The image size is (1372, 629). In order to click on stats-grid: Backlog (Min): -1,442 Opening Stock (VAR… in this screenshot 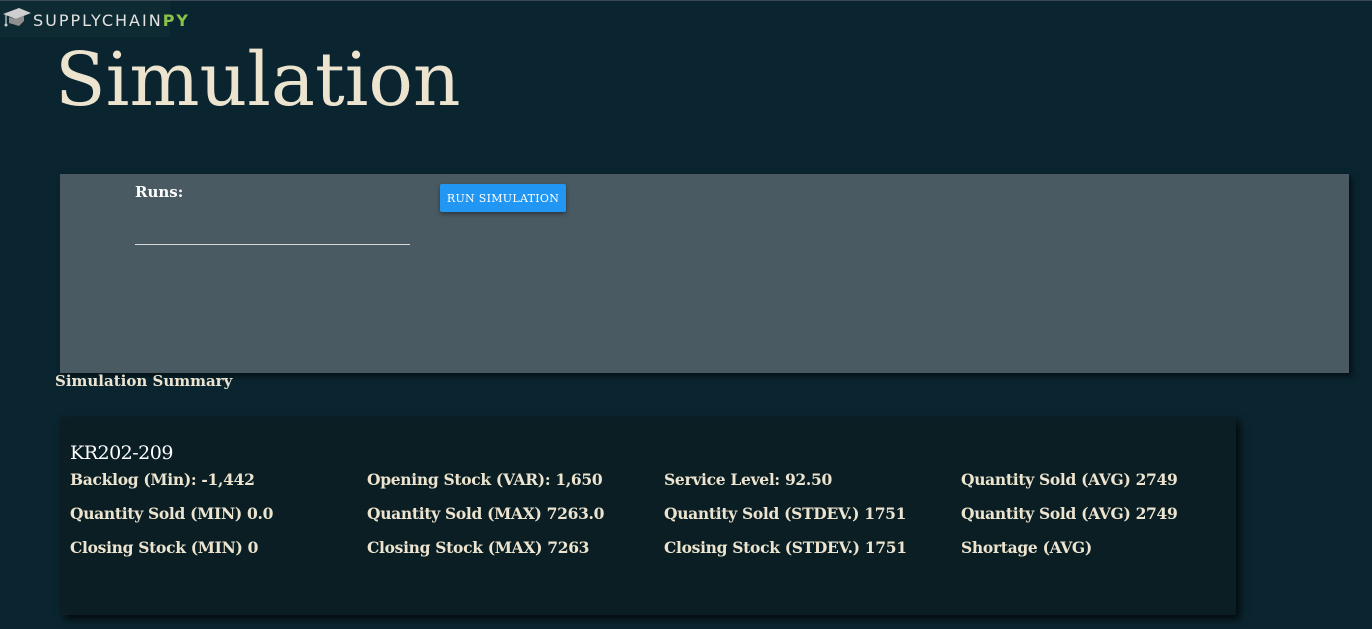, I will do `click(645, 521)`.